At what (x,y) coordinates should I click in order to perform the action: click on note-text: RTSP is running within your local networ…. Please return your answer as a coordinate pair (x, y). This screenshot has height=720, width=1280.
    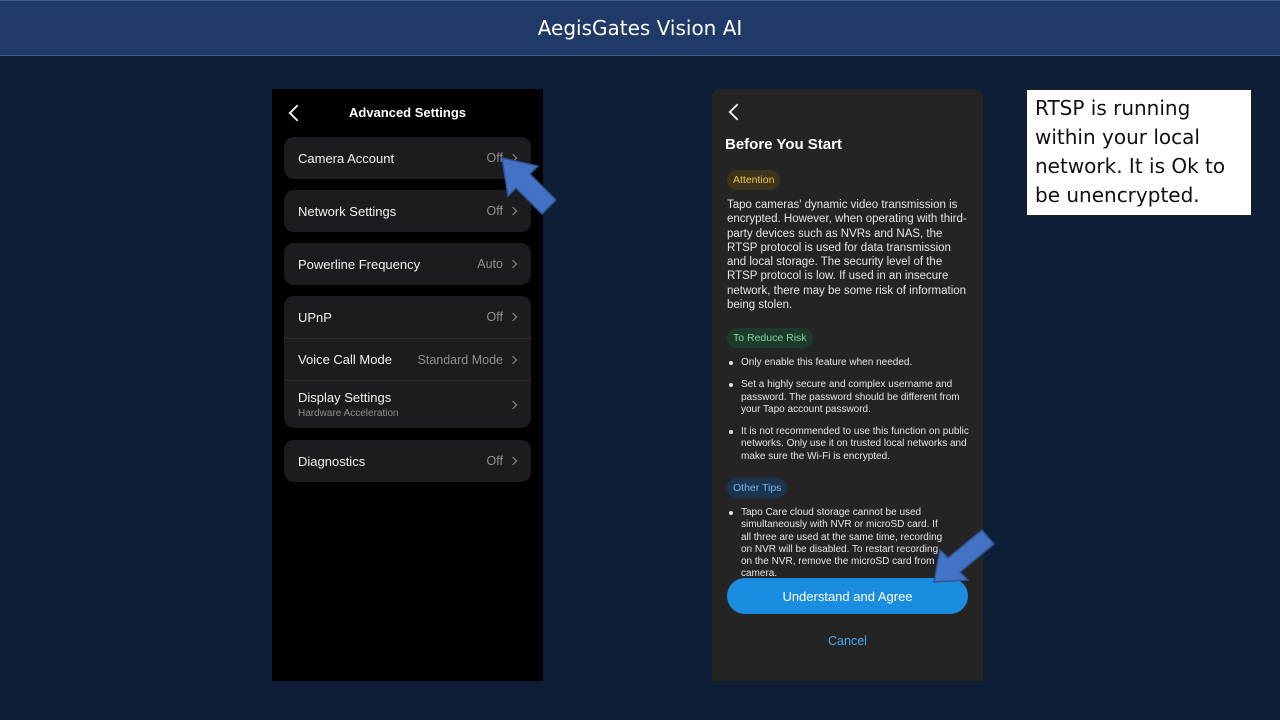
    Looking at the image, I should click on (1130, 151).